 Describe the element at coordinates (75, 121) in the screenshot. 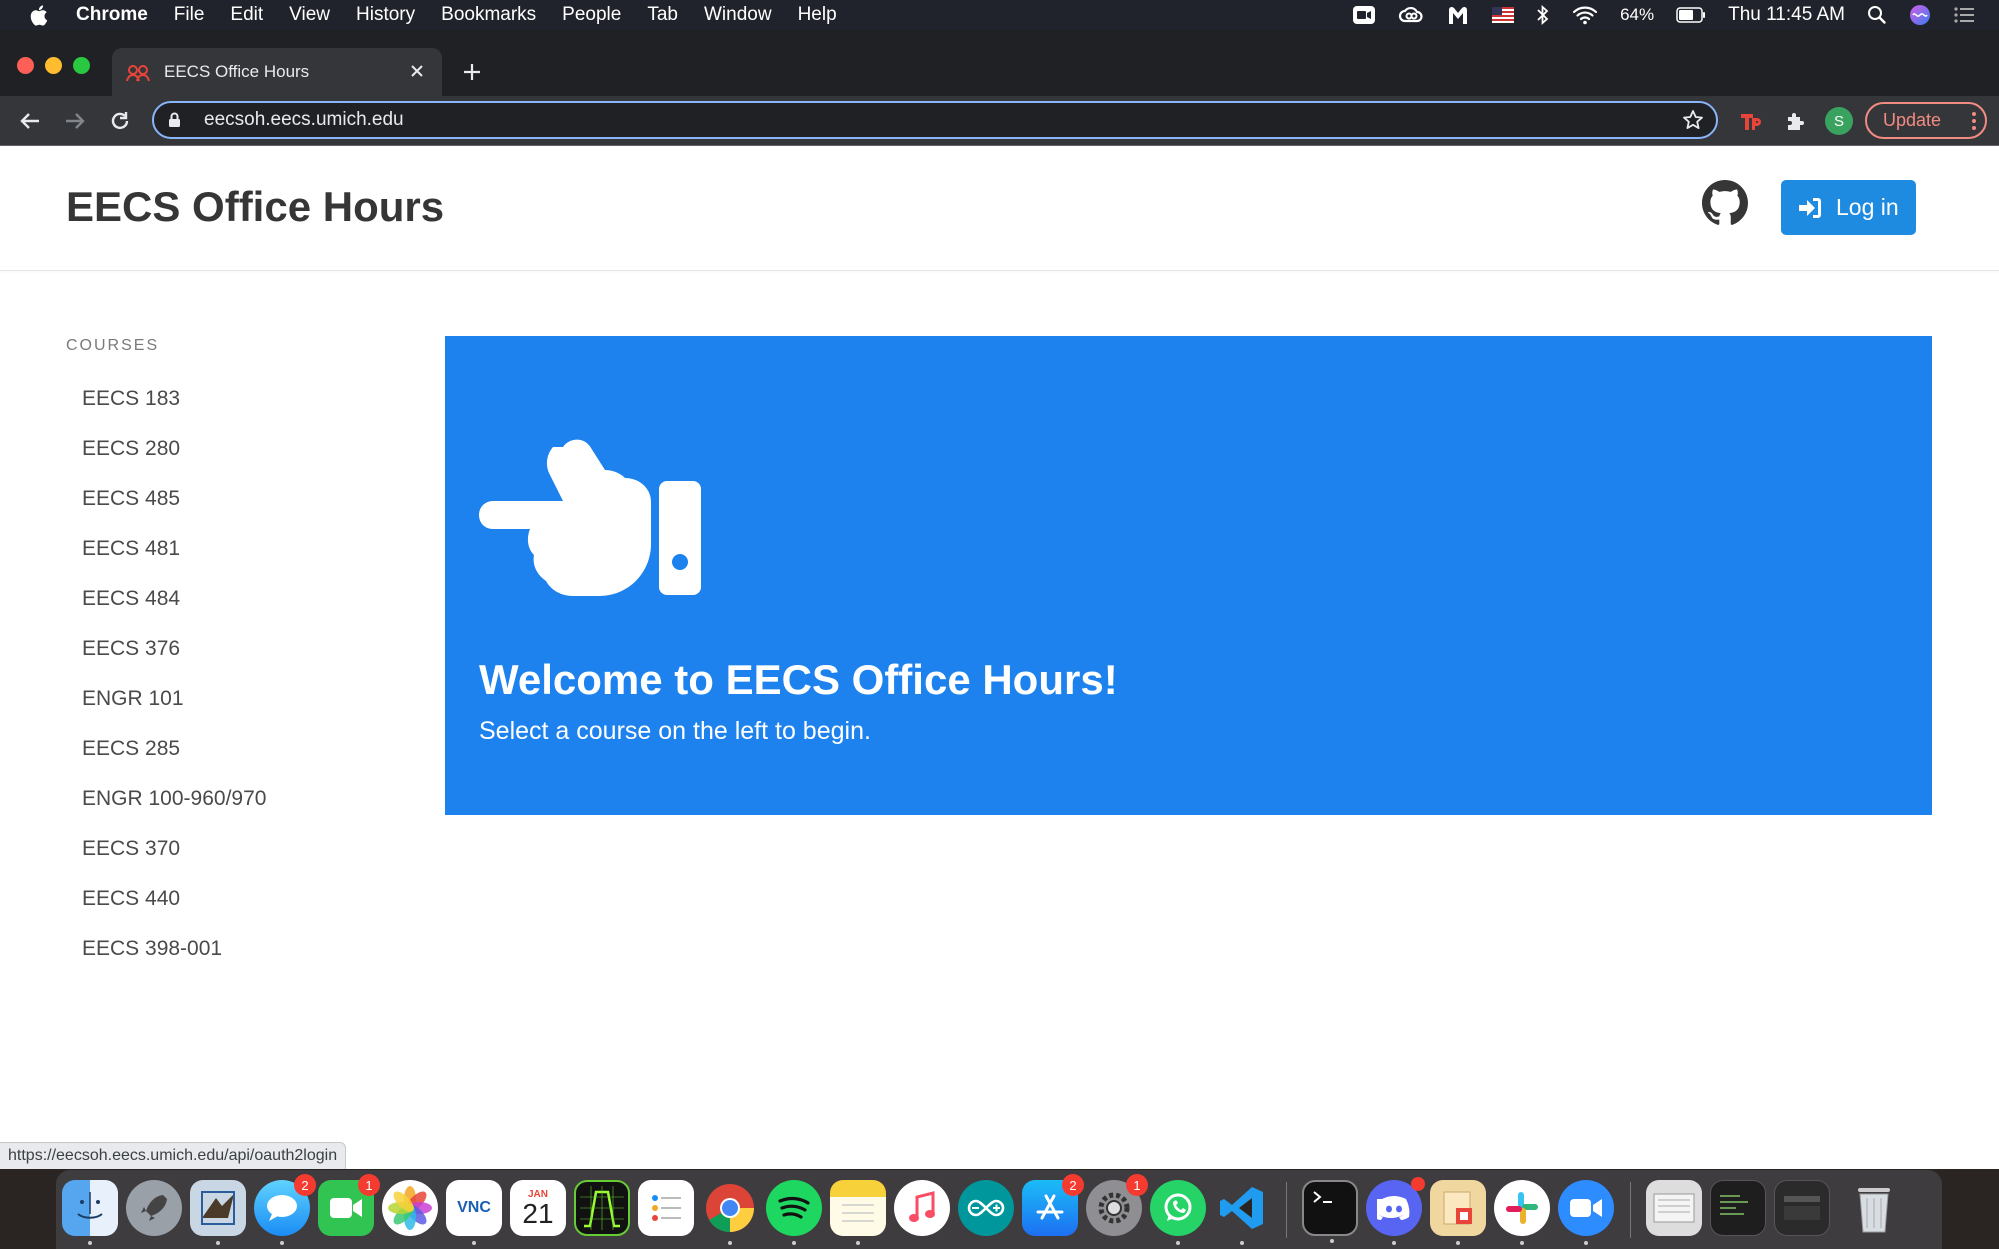

I see `forward-arrow-icon` at that location.